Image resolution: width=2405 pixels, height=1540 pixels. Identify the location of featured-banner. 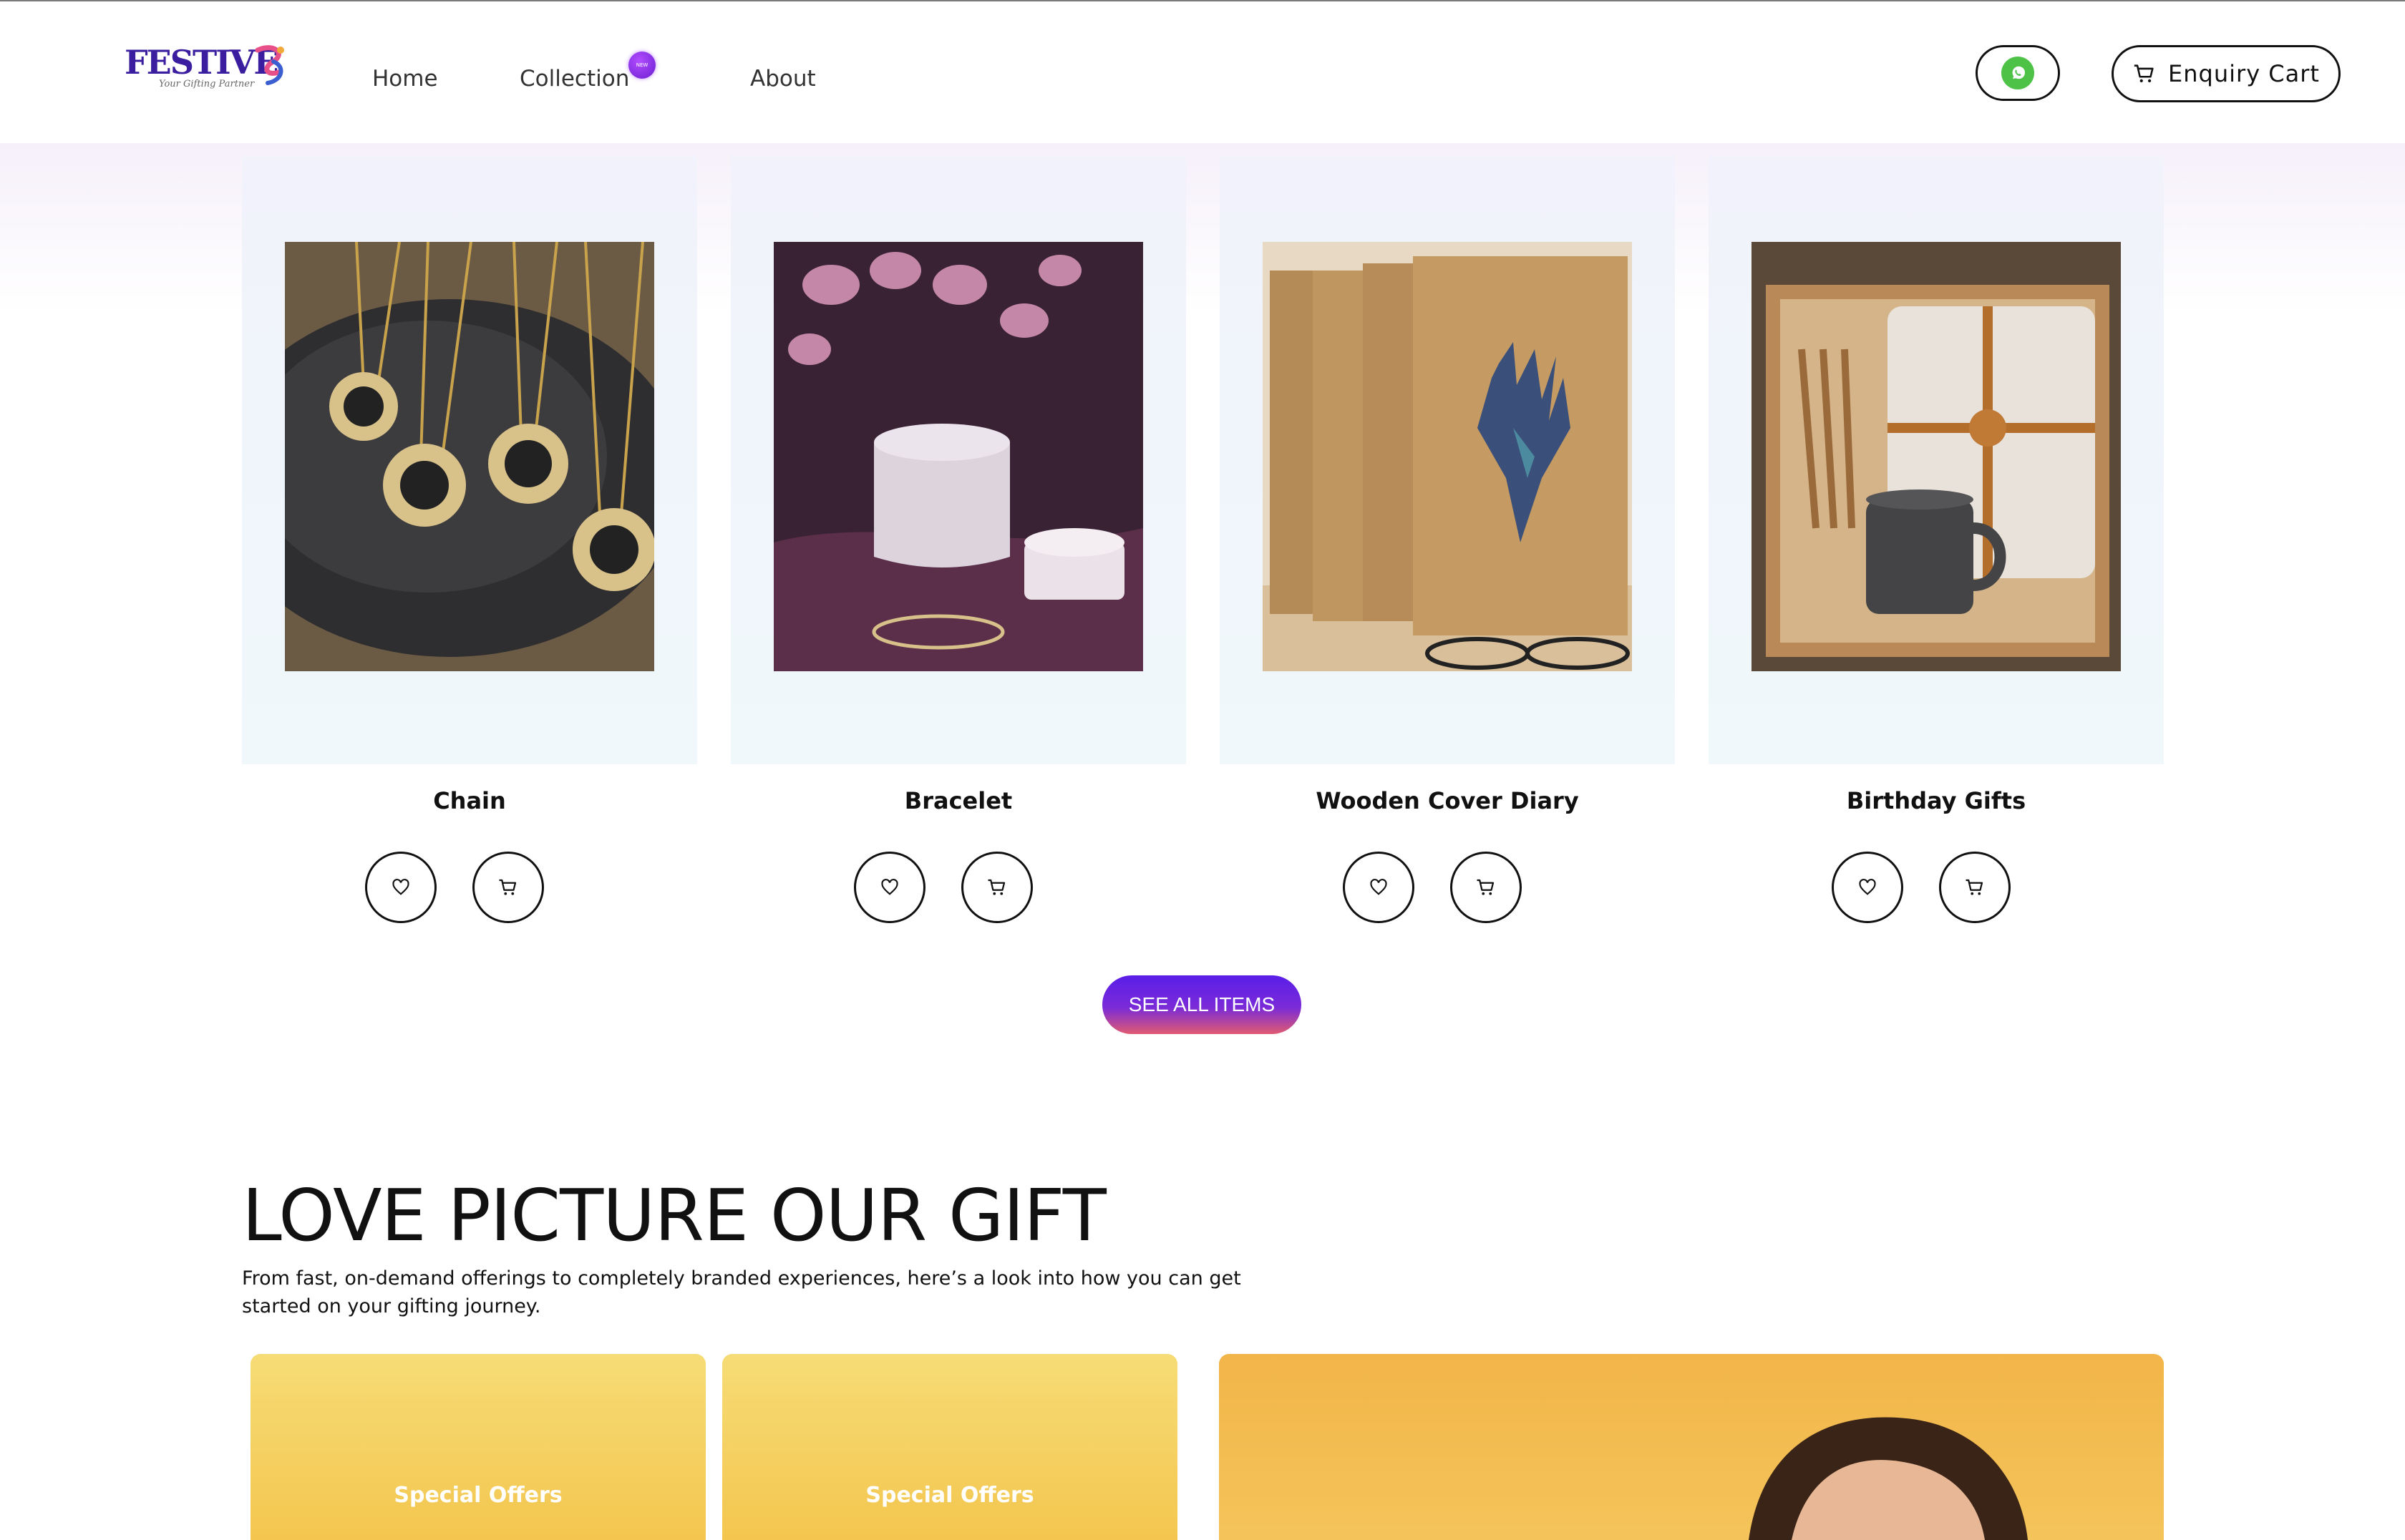
(1692, 1447).